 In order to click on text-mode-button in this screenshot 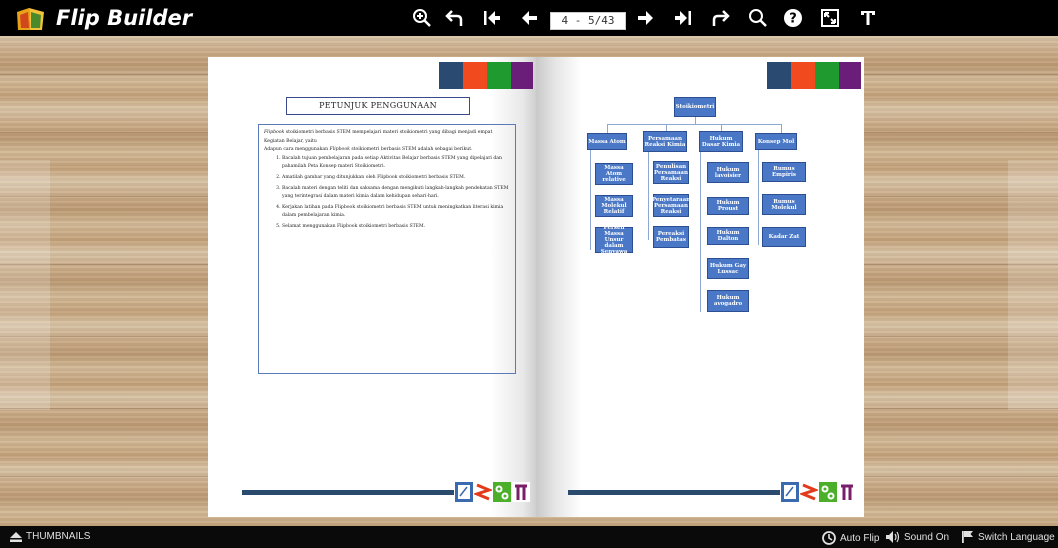, I will do `click(868, 18)`.